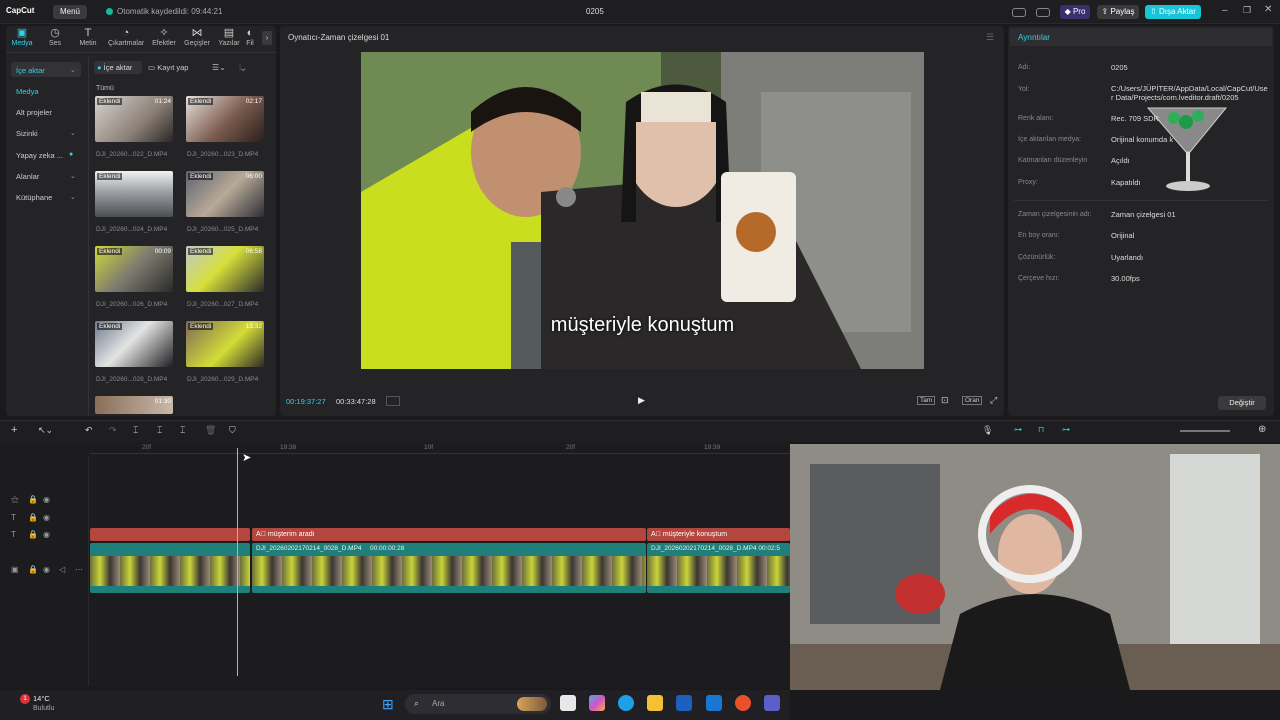  What do you see at coordinates (229, 33) in the screenshot?
I see `captions-icon: ▤` at bounding box center [229, 33].